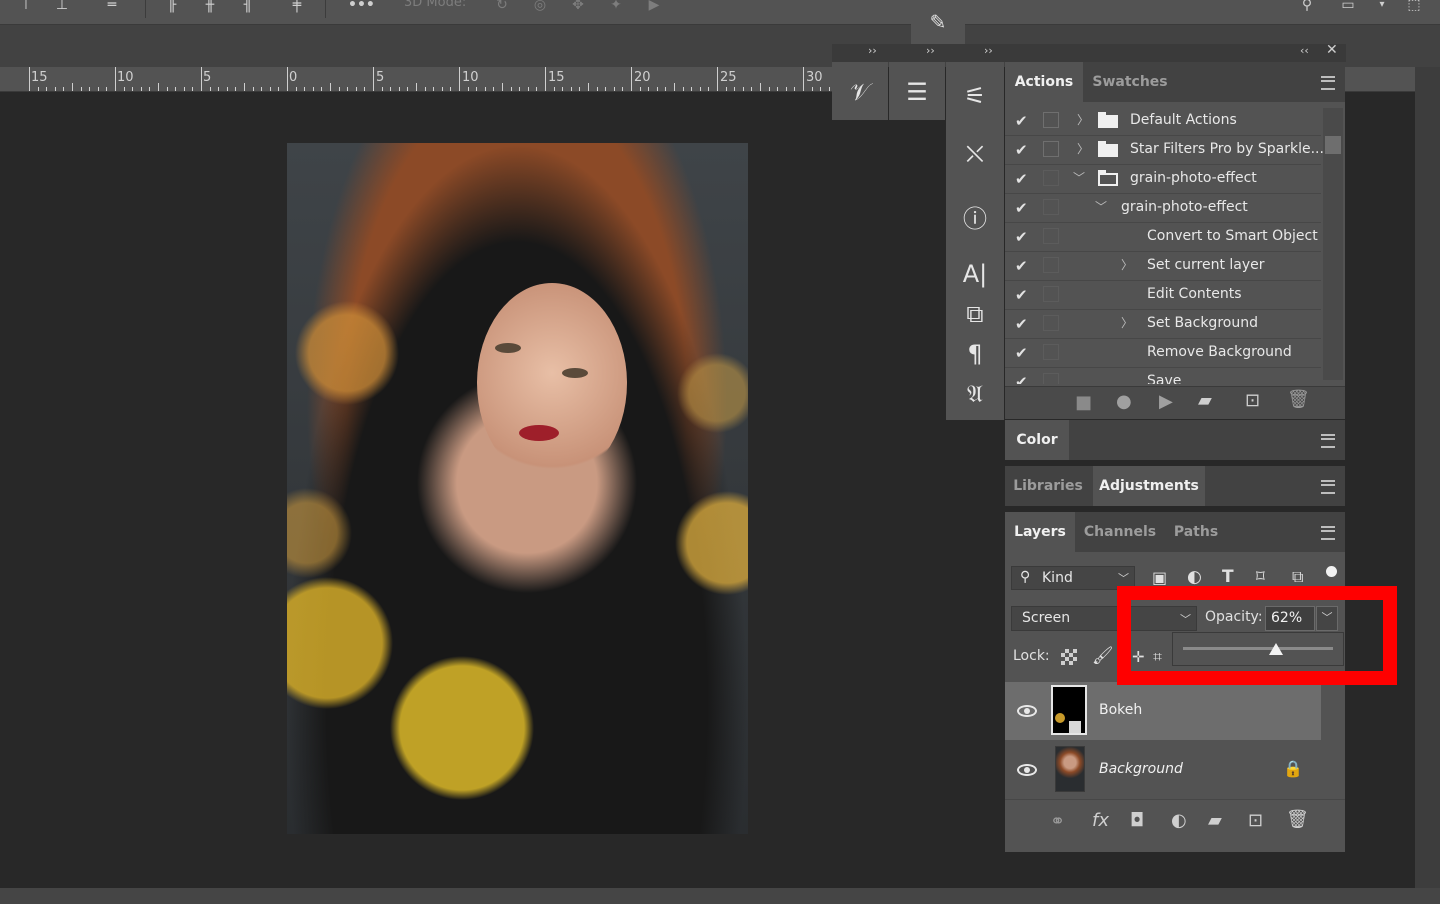  I want to click on distribute-spacing-icon: ╪, so click(297, 7).